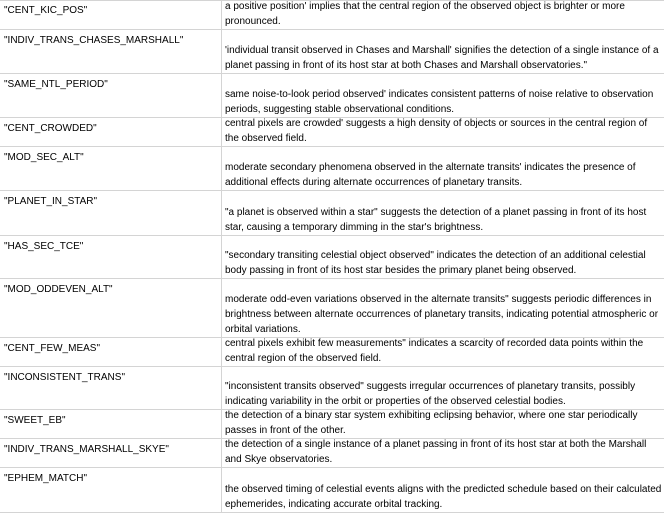 This screenshot has width=664, height=515. I want to click on cell-code: "SAME_NTL_PERIOD", so click(111, 84).